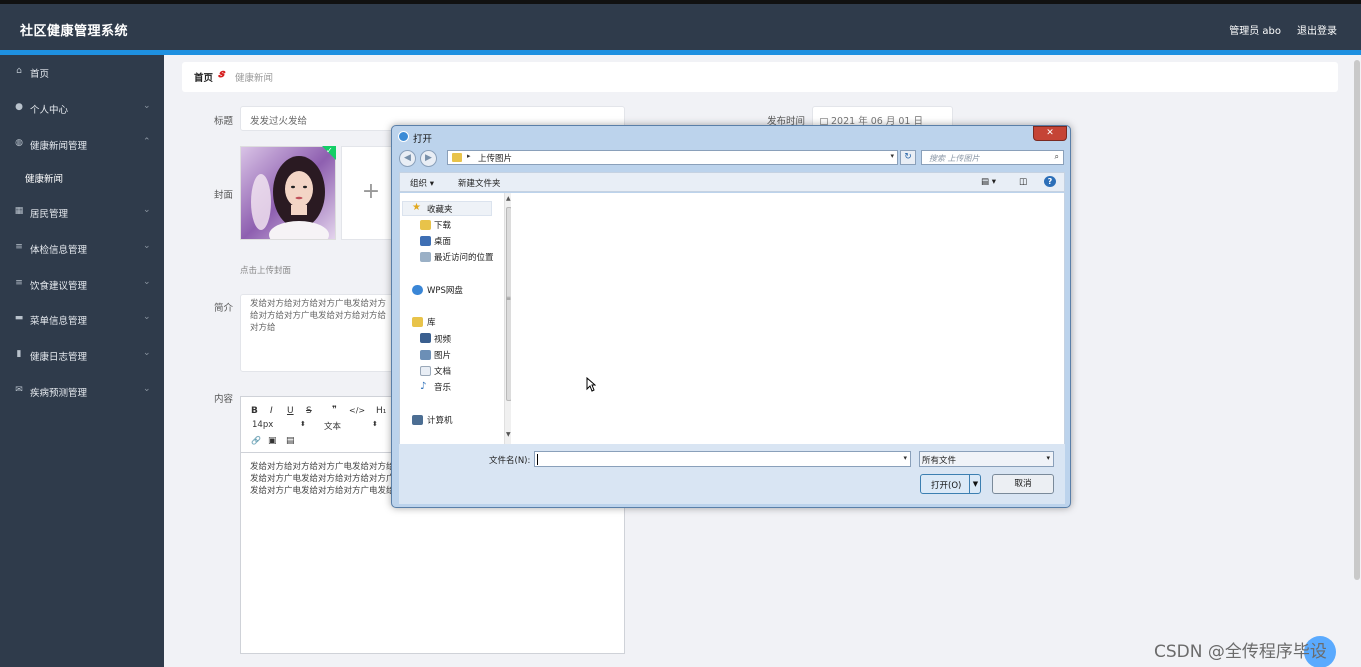 This screenshot has width=1361, height=667. I want to click on scroll-up-icon: ▲, so click(508, 198).